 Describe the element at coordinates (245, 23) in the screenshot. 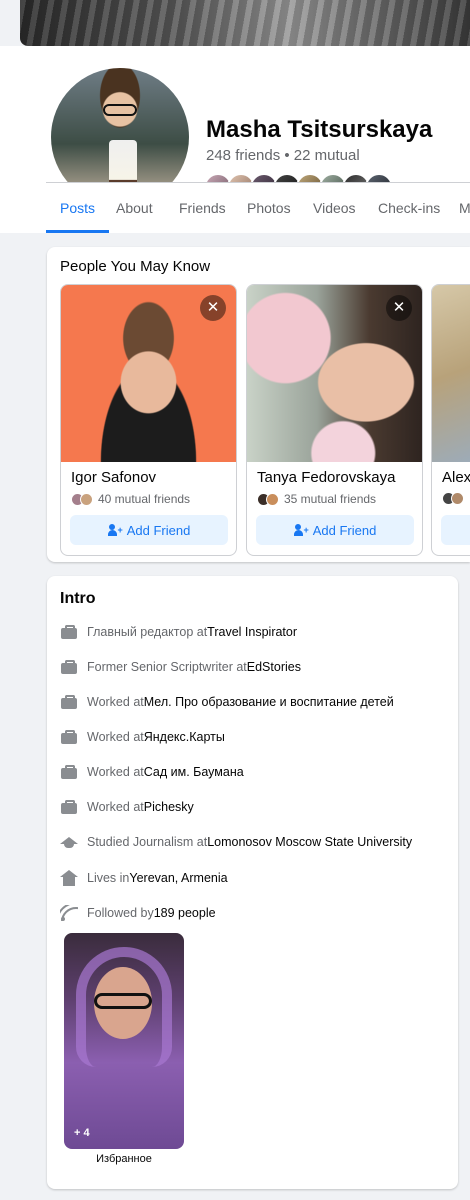

I see `cover-photo` at that location.